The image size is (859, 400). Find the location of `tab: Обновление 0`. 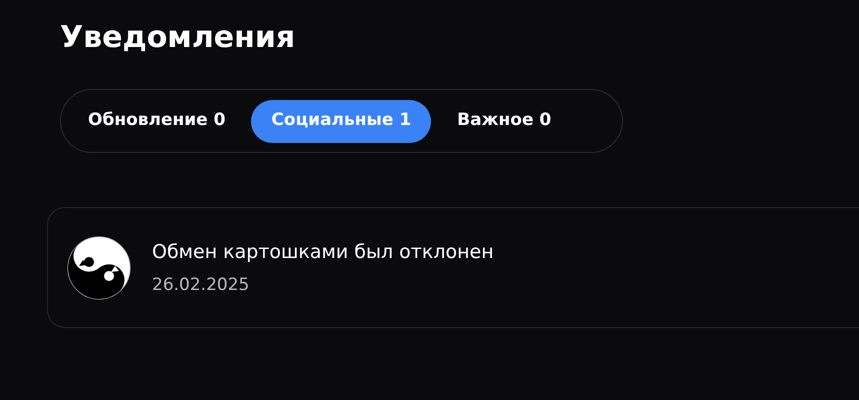

tab: Обновление 0 is located at coordinates (157, 121).